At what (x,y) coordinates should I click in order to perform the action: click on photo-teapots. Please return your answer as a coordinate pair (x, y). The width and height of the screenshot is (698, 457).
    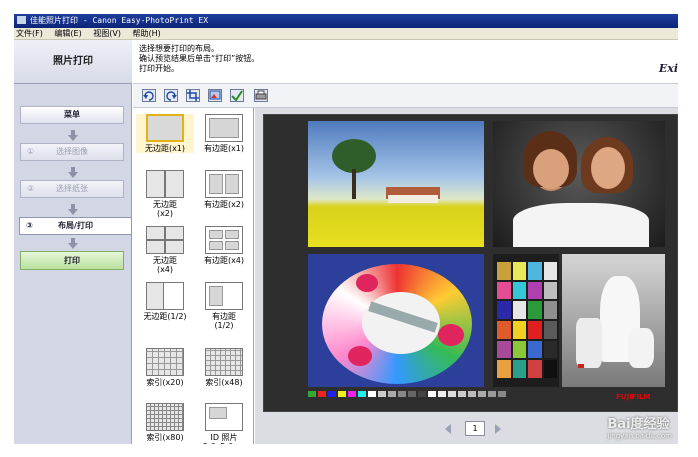
    Looking at the image, I should click on (613, 320).